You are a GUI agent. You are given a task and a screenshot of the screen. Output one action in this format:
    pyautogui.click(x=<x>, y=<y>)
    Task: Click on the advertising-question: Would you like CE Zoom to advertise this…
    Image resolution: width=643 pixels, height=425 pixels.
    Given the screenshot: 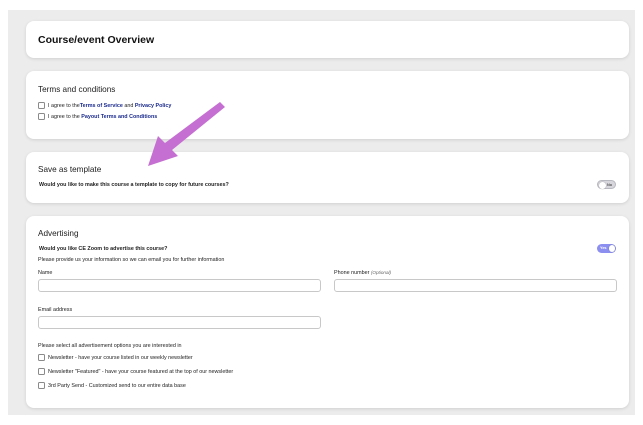 What is the action you would take?
    pyautogui.click(x=103, y=249)
    